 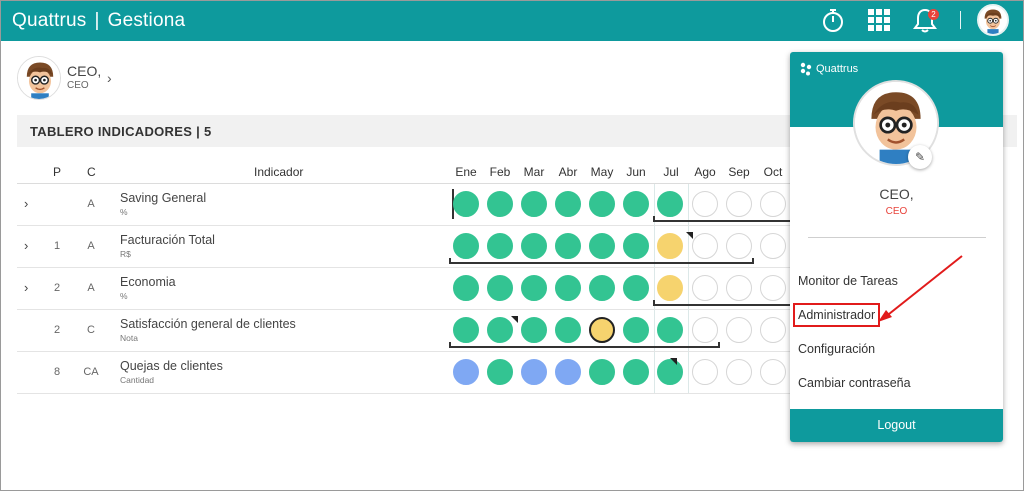 I want to click on menu-item-cambiar-contrasena: Cambiar contraseña, so click(x=854, y=383).